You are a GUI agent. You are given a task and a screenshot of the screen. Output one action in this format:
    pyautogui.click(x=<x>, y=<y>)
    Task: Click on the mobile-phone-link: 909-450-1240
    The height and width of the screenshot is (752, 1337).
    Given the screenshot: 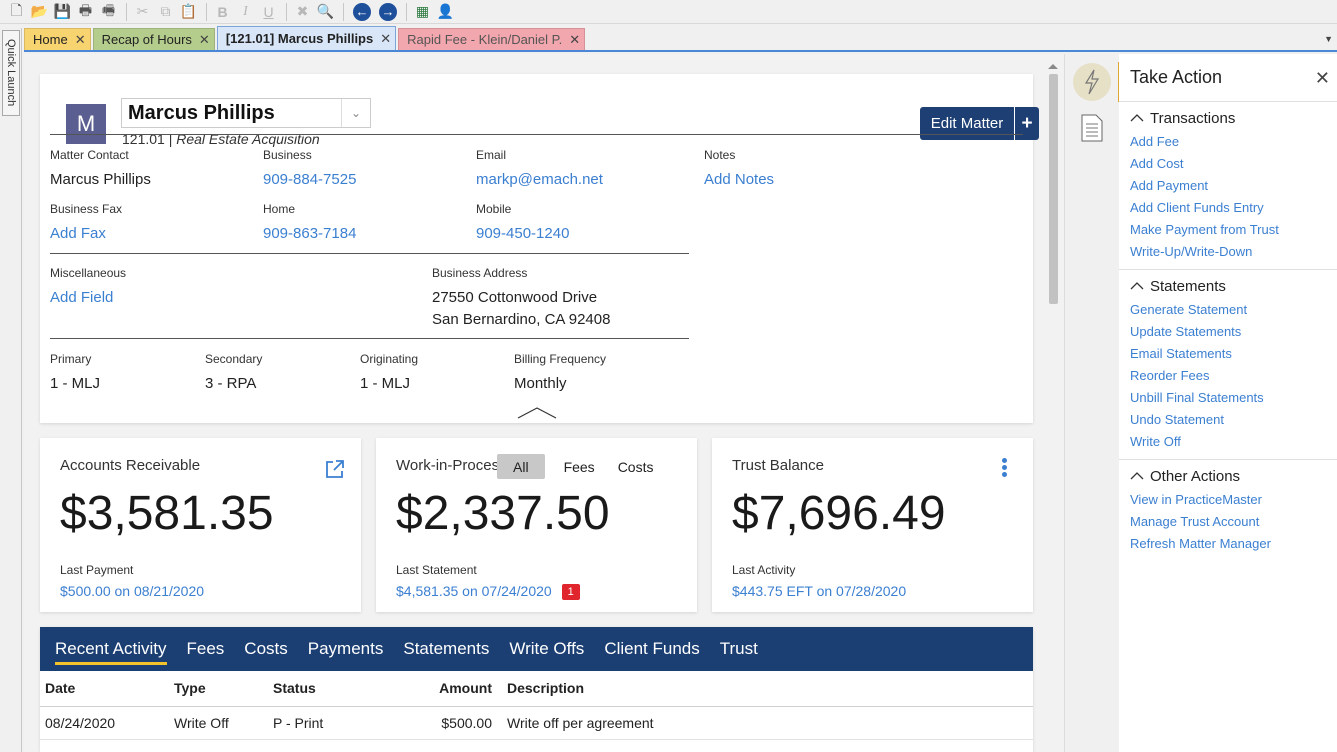 What is the action you would take?
    pyautogui.click(x=522, y=234)
    